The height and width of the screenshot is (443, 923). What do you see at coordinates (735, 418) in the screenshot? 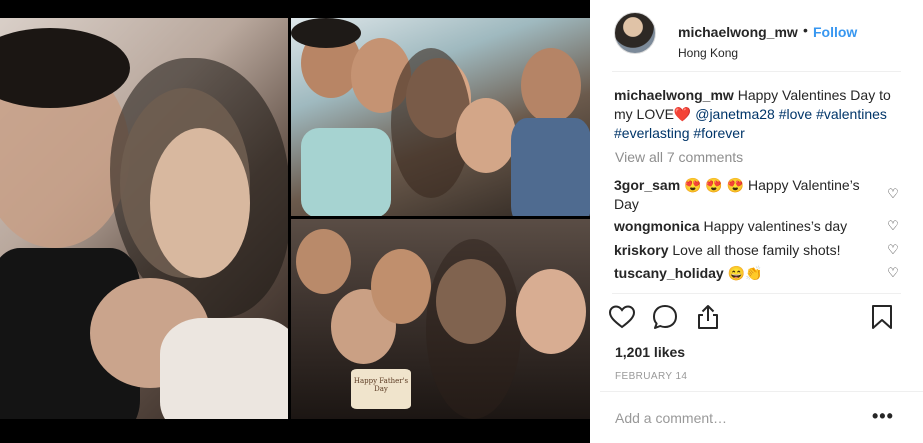
I see `add-comment-input` at bounding box center [735, 418].